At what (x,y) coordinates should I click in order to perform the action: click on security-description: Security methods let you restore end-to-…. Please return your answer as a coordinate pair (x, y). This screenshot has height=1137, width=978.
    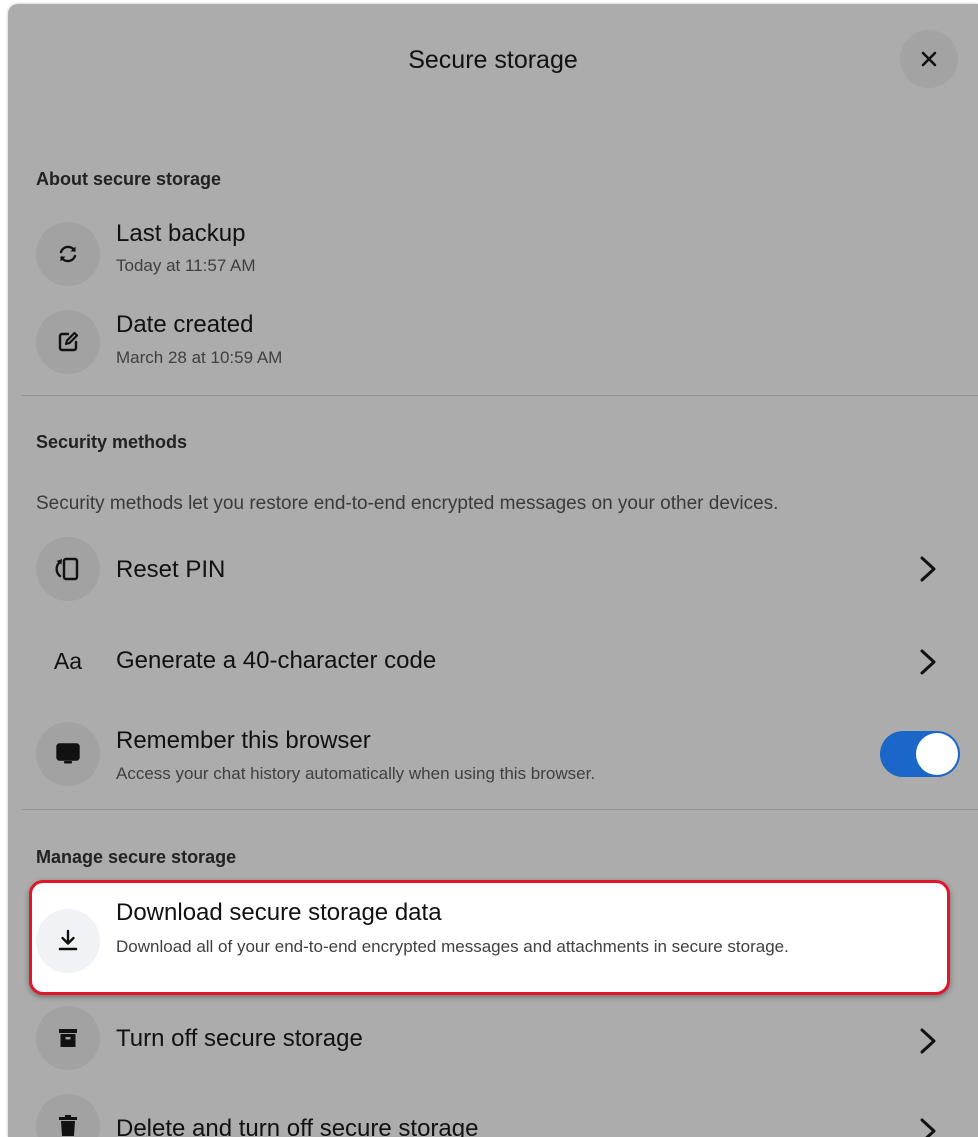
    Looking at the image, I should click on (407, 503).